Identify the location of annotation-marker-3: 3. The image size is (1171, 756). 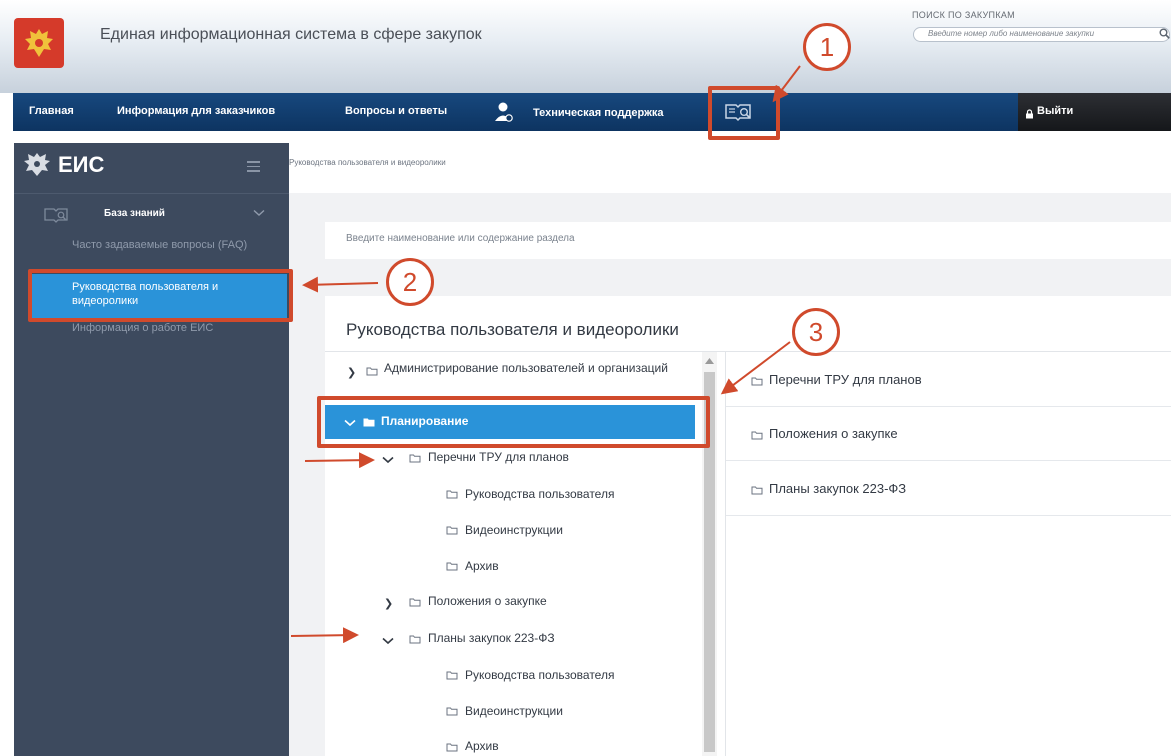
(816, 332).